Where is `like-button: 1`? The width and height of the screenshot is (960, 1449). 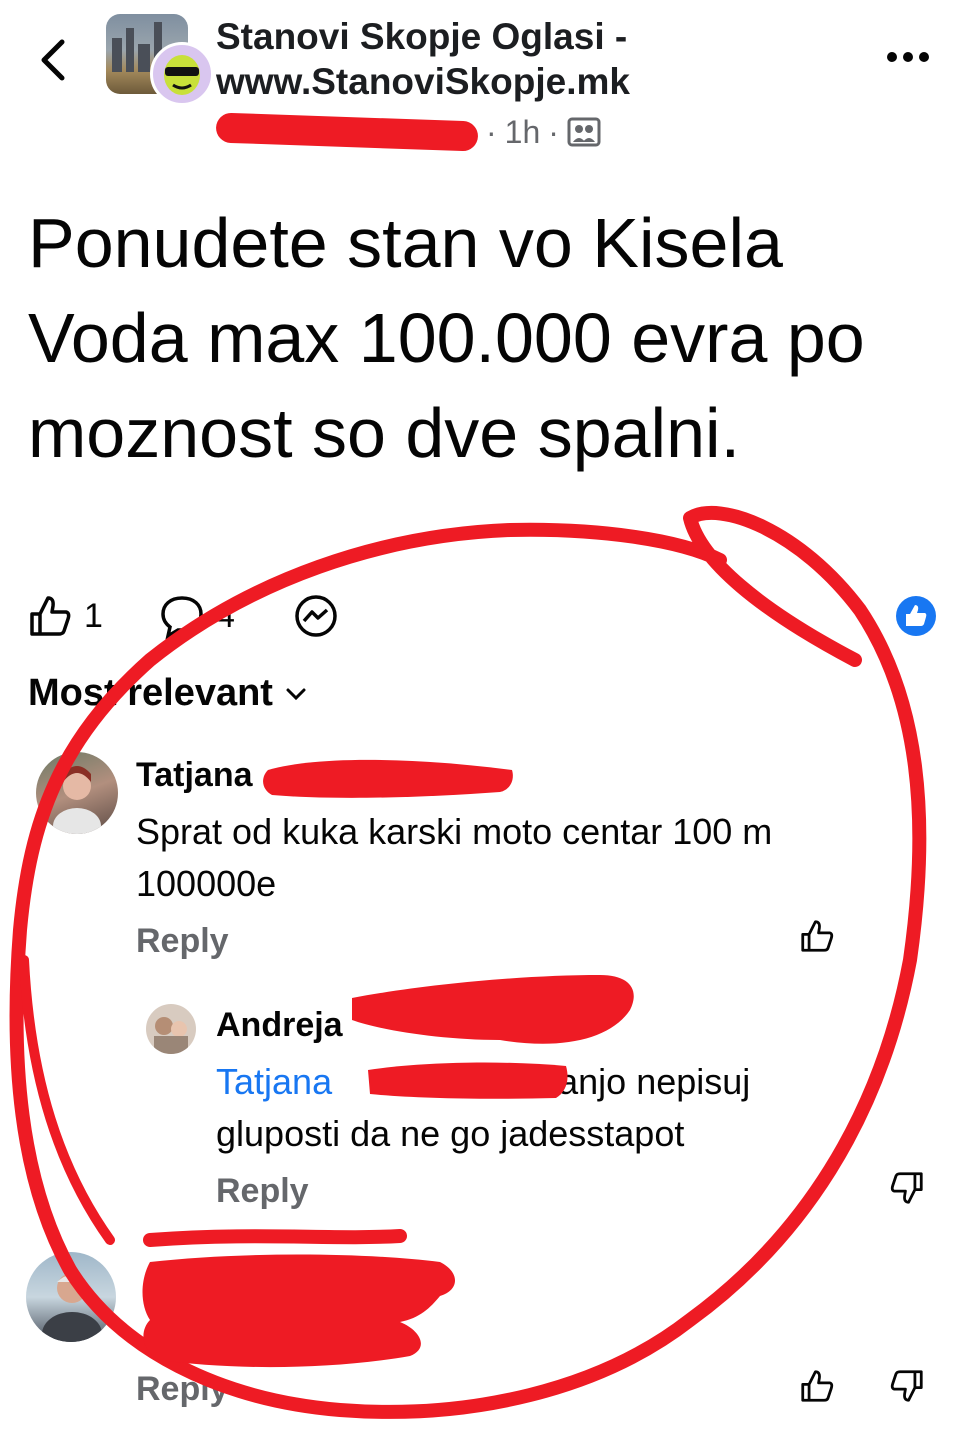 like-button: 1 is located at coordinates (64, 616).